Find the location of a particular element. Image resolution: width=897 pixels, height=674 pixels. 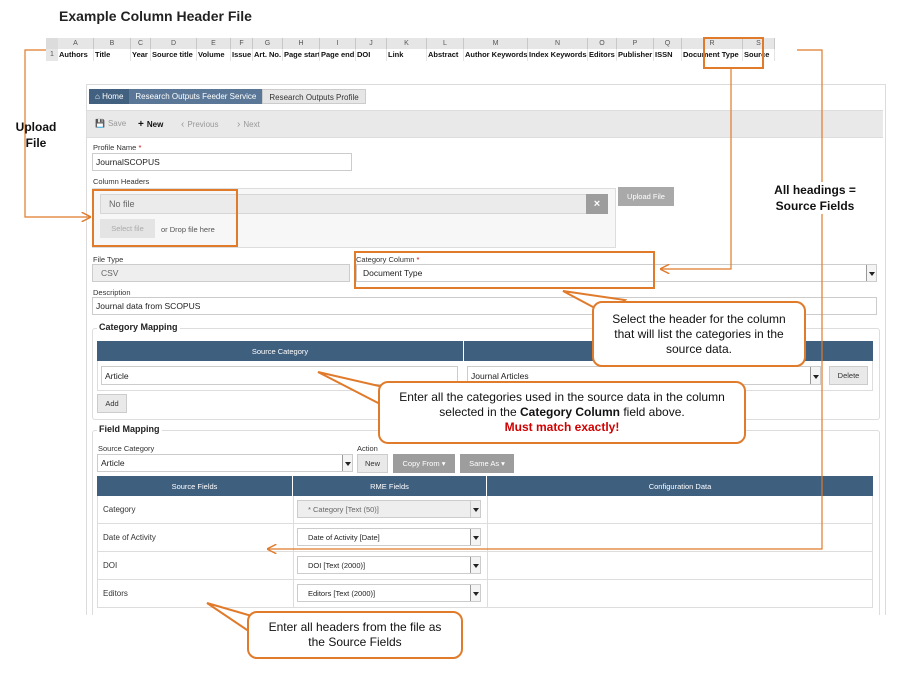

all-headings-annotation: All headings = Source Fields is located at coordinates (815, 198).